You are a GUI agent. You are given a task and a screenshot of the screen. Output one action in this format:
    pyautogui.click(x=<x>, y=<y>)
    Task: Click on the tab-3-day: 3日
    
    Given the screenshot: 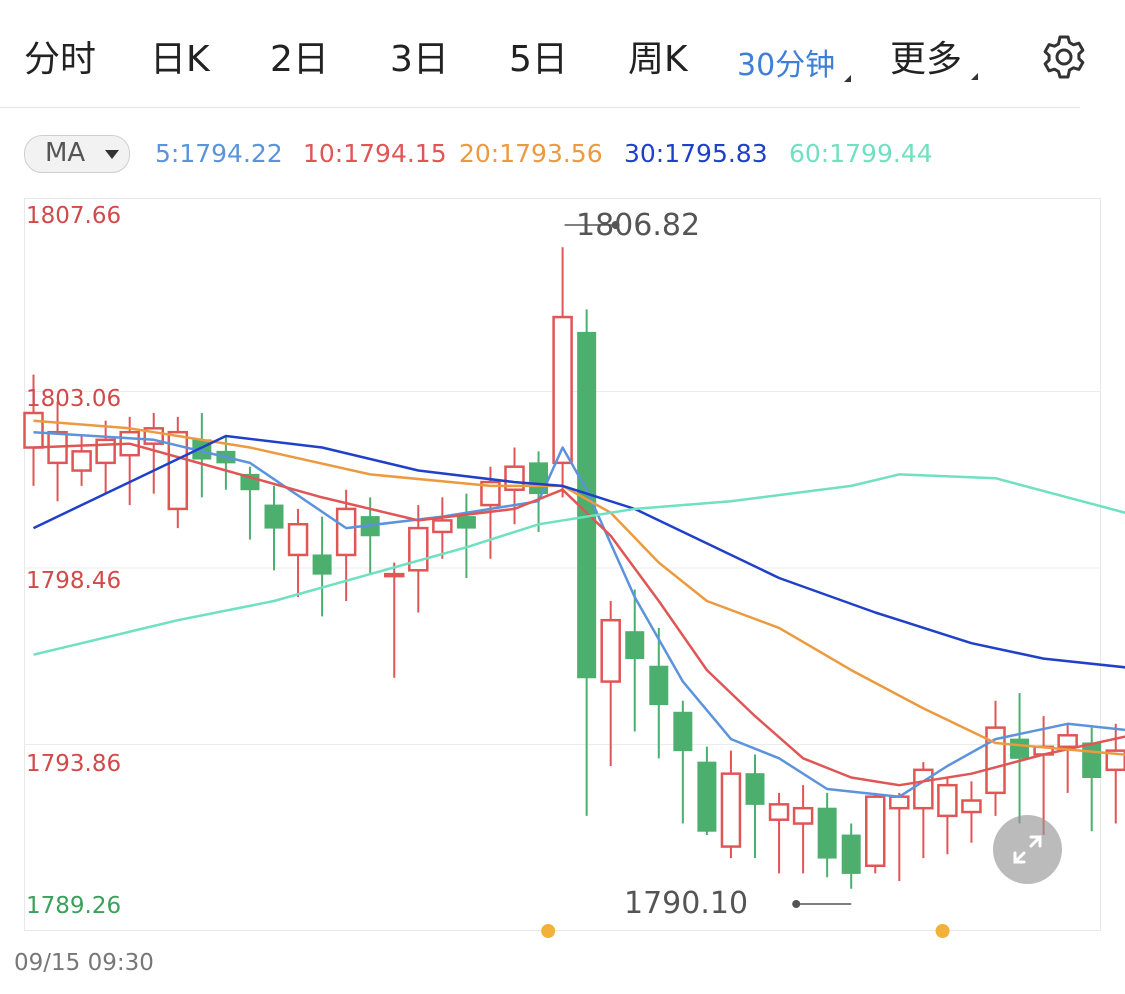 What is the action you would take?
    pyautogui.click(x=419, y=56)
    